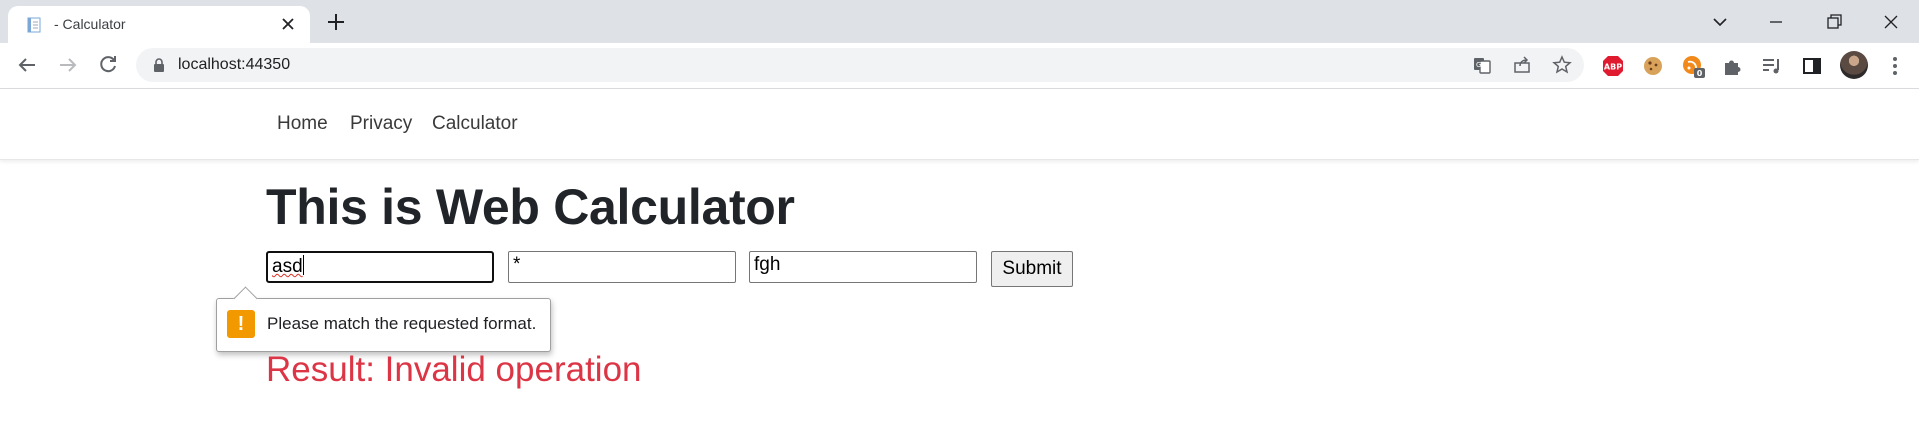 The height and width of the screenshot is (434, 1919). Describe the element at coordinates (245, 298) in the screenshot. I see `tooltip-arrow` at that location.